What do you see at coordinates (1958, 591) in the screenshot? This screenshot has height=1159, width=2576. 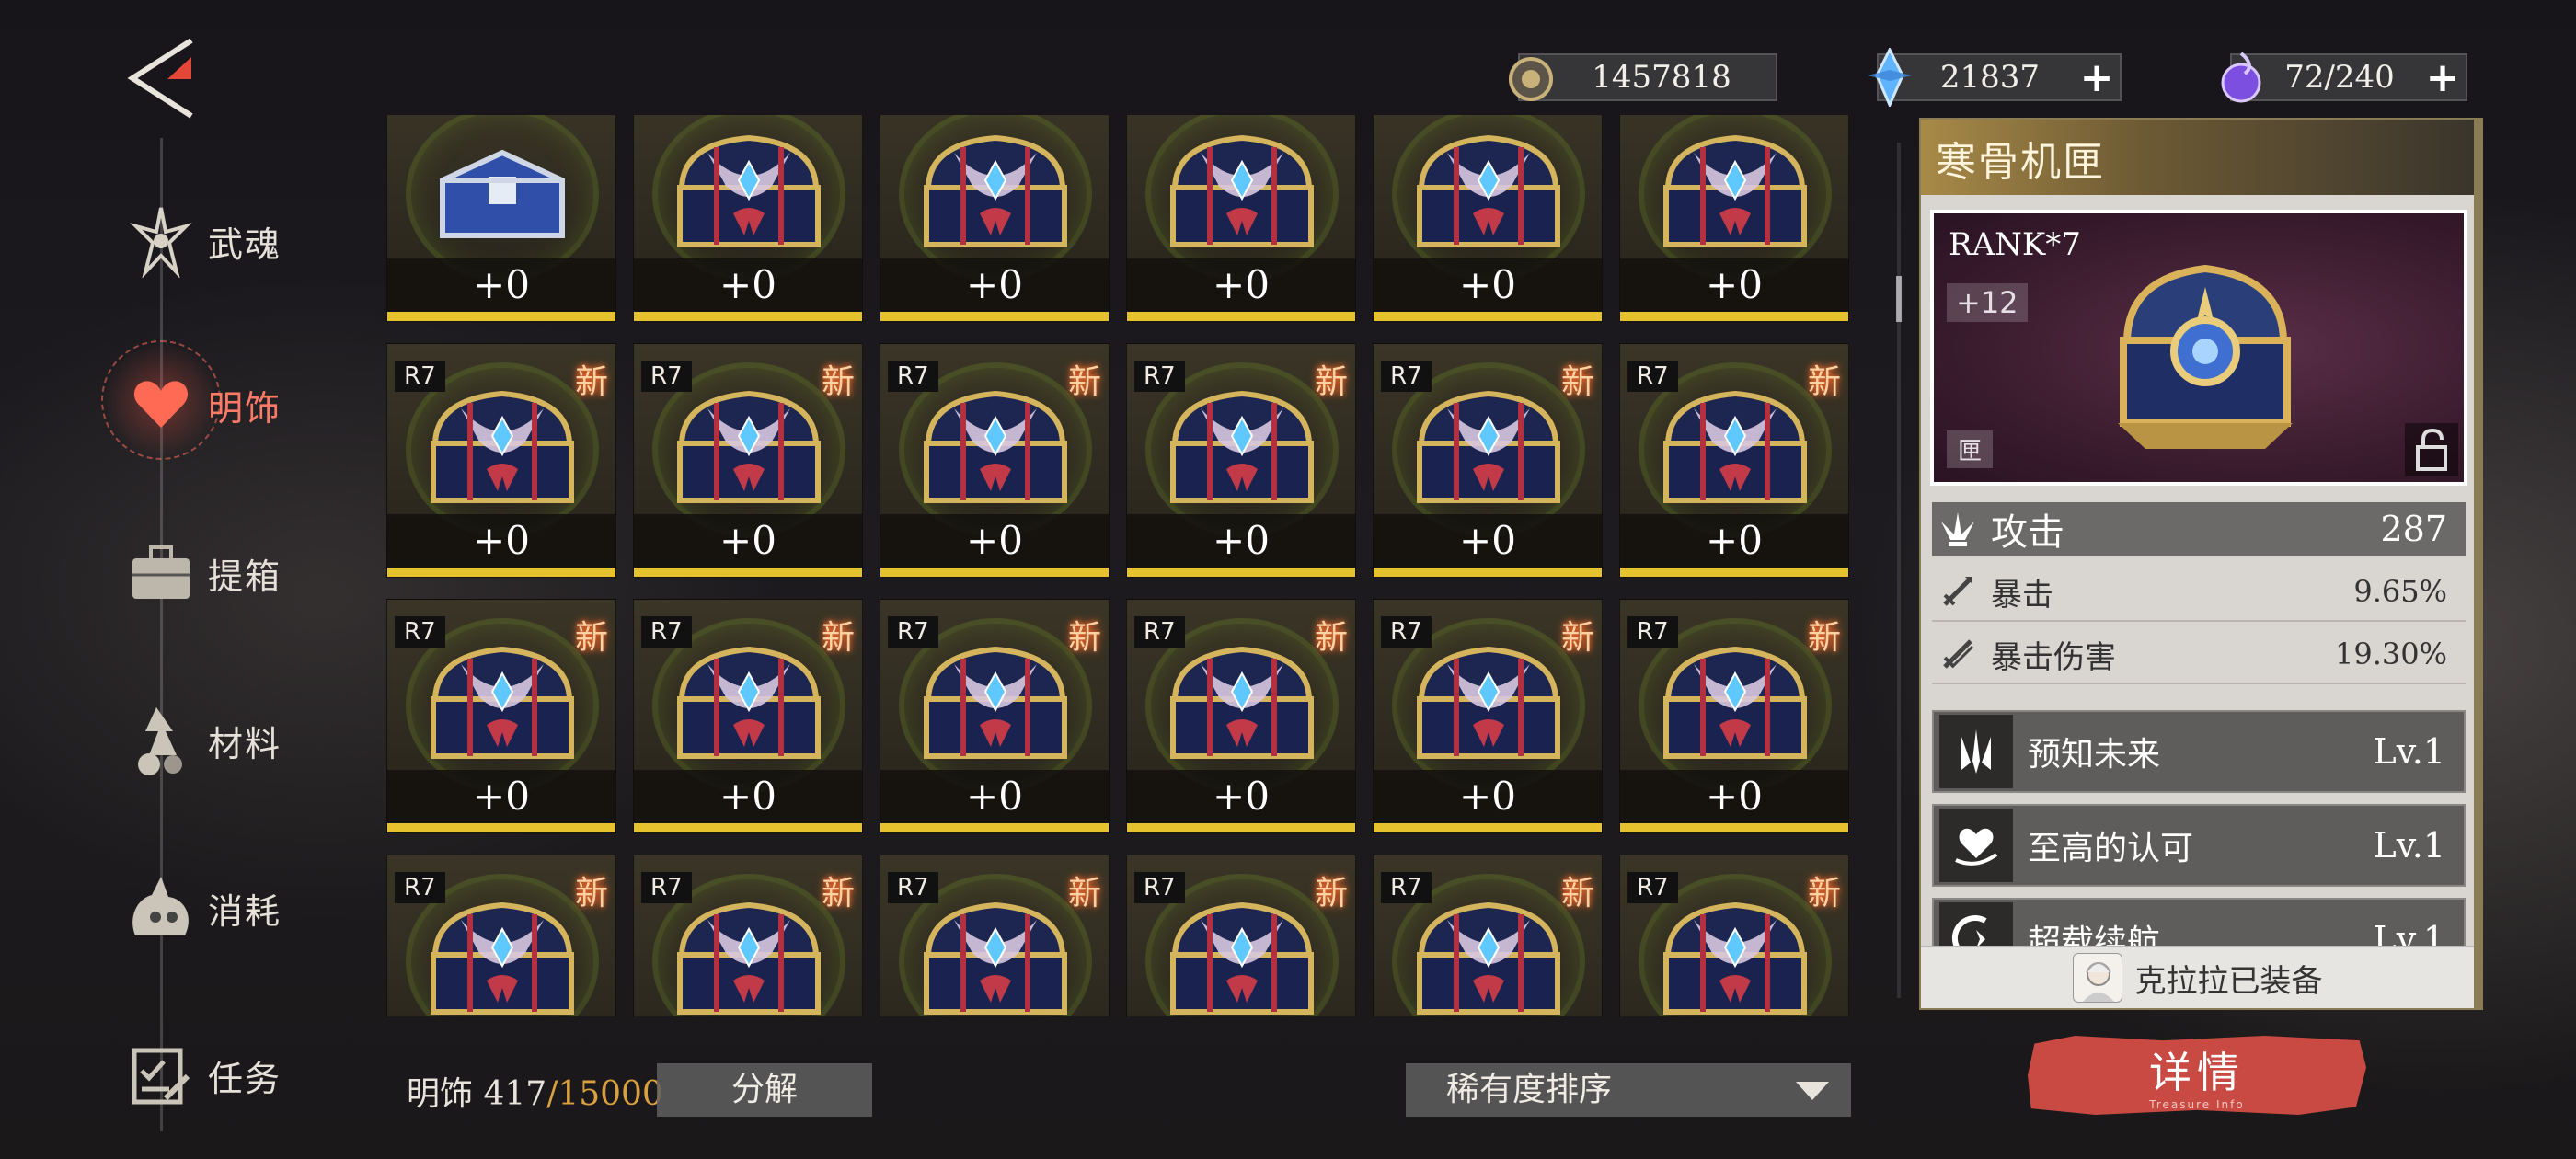 I see `crit-icon` at bounding box center [1958, 591].